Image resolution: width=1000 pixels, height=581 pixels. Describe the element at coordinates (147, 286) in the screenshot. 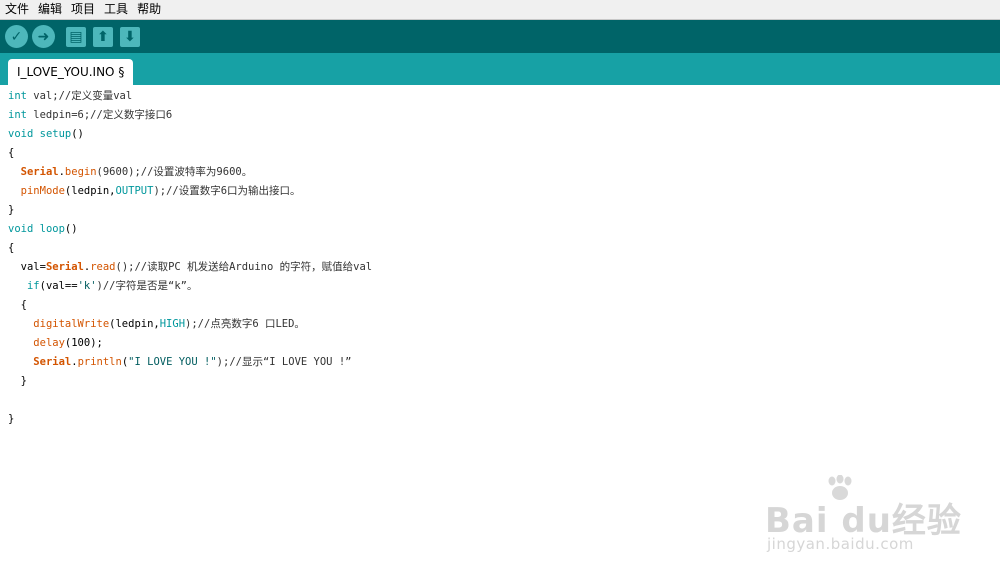

I see `code-token: )//字符是否是“k”。` at that location.